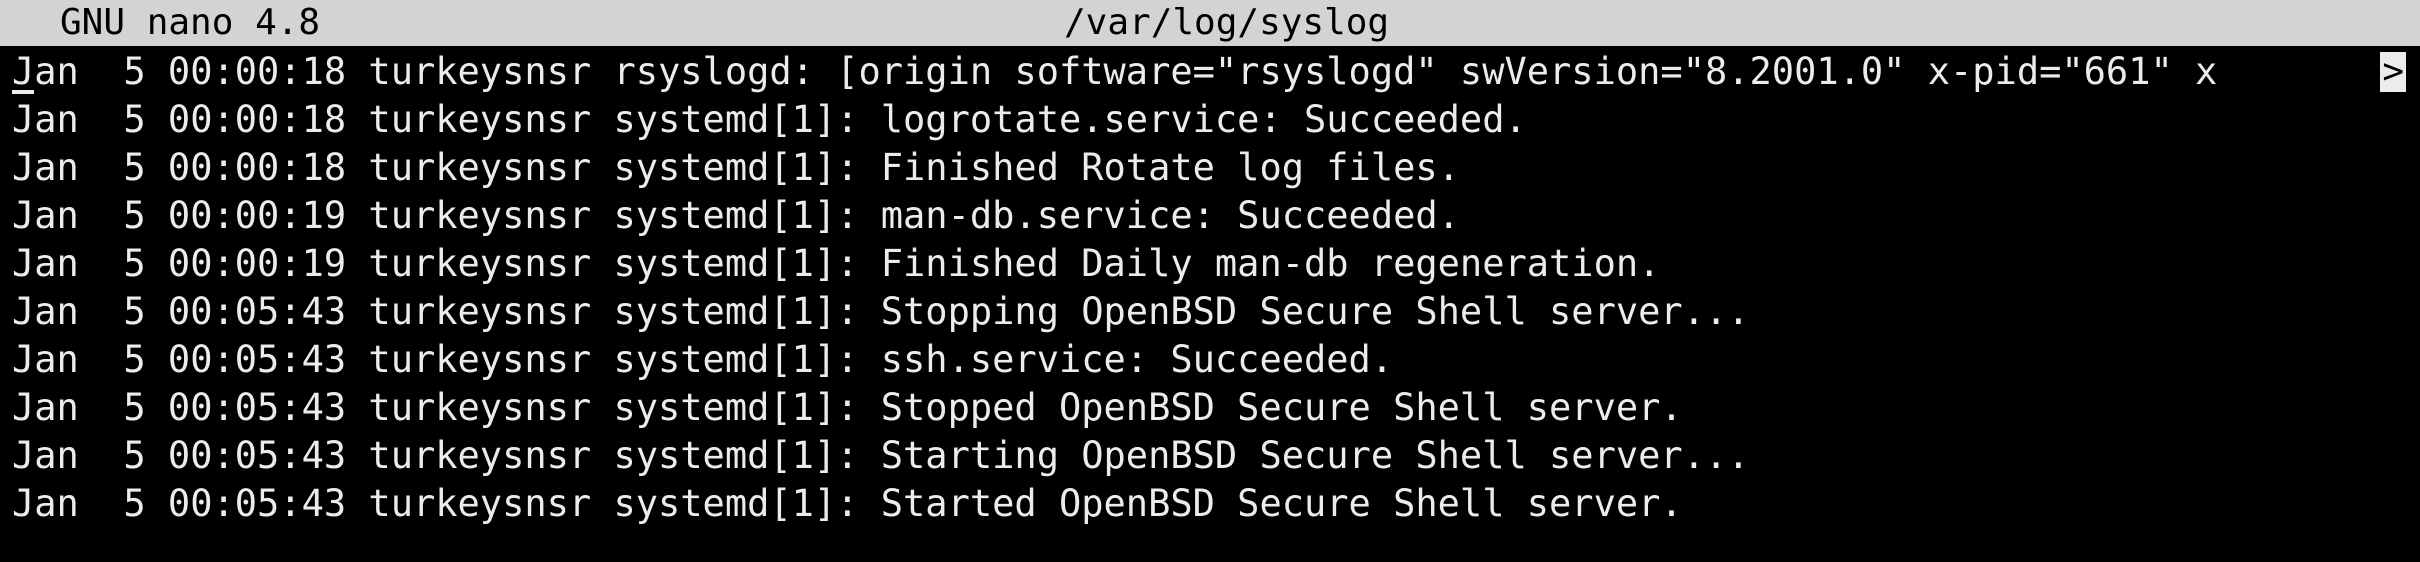 This screenshot has width=2420, height=562. Describe the element at coordinates (190, 22) in the screenshot. I see `app-version-label: GNU nano 4.8` at that location.